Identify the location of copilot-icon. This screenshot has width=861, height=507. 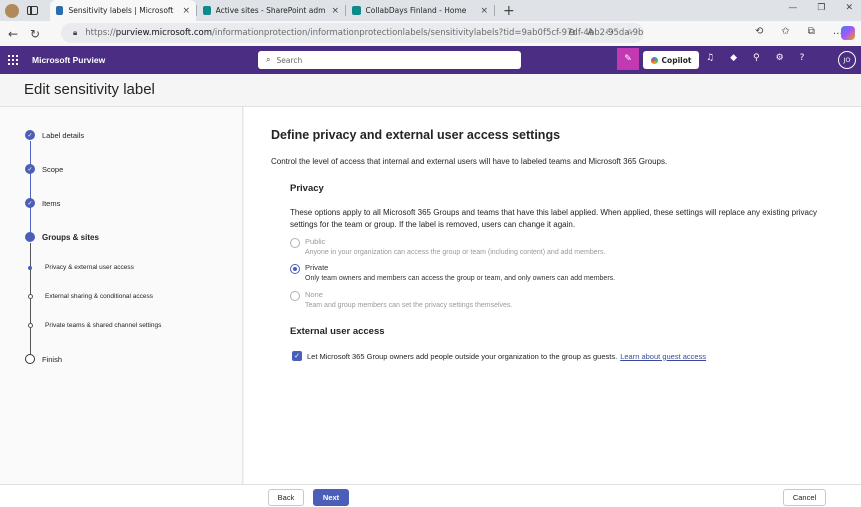
(654, 60).